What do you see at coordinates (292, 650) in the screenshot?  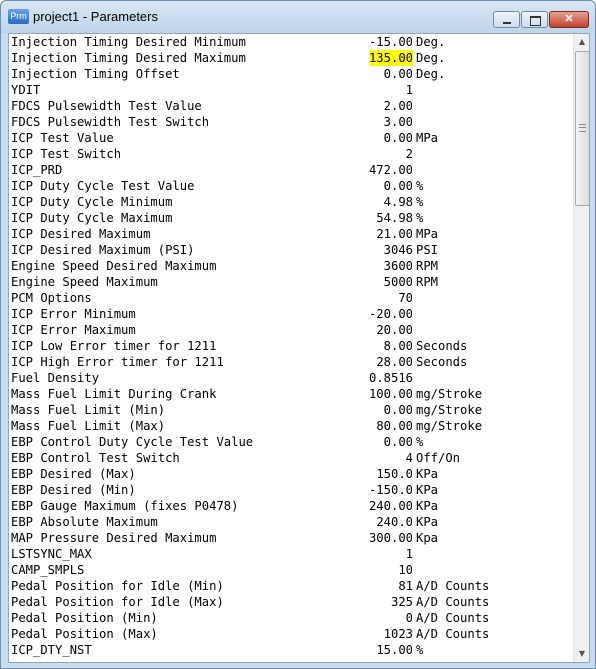 I see `parameter-row: ICP_DTY_NST 15.00%` at bounding box center [292, 650].